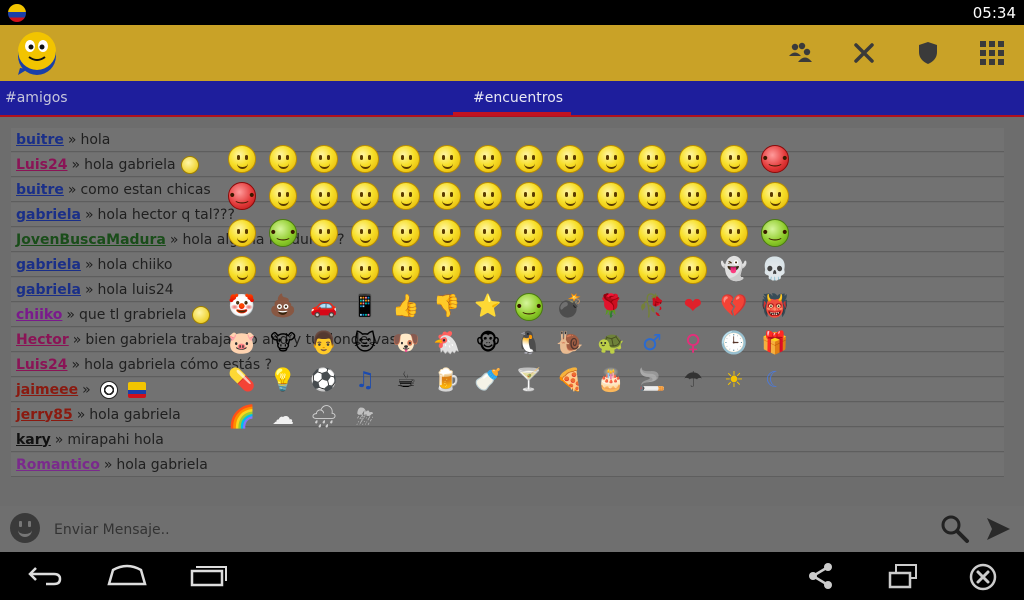 The width and height of the screenshot is (1024, 600). I want to click on emoji-penguin-icon: 🐧, so click(529, 344).